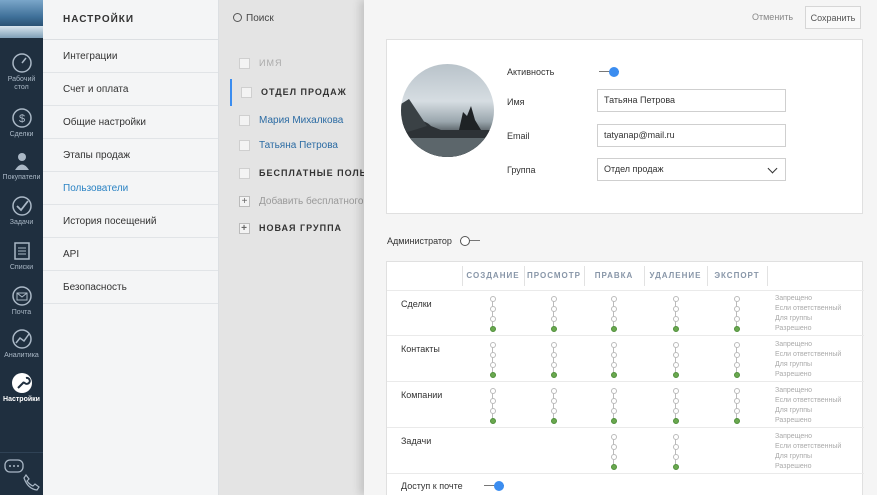 This screenshot has width=877, height=495. I want to click on nav-item-lists: Списки, so click(21, 256).